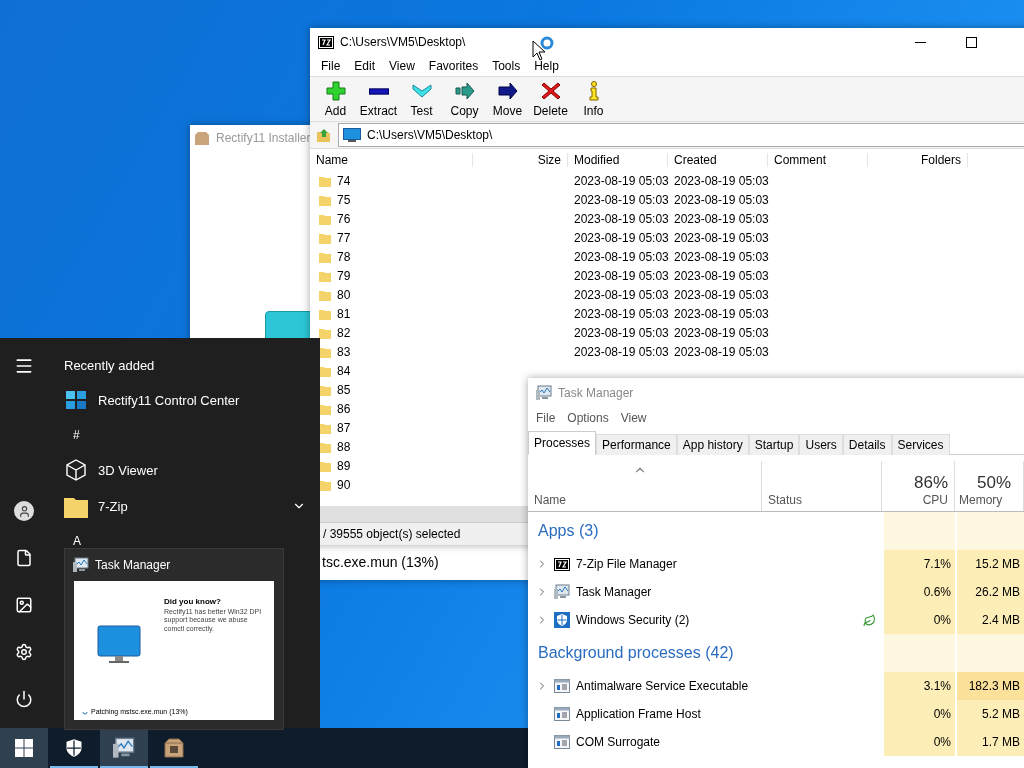 This screenshot has height=768, width=1024. What do you see at coordinates (971, 42) in the screenshot?
I see `maximize-icon` at bounding box center [971, 42].